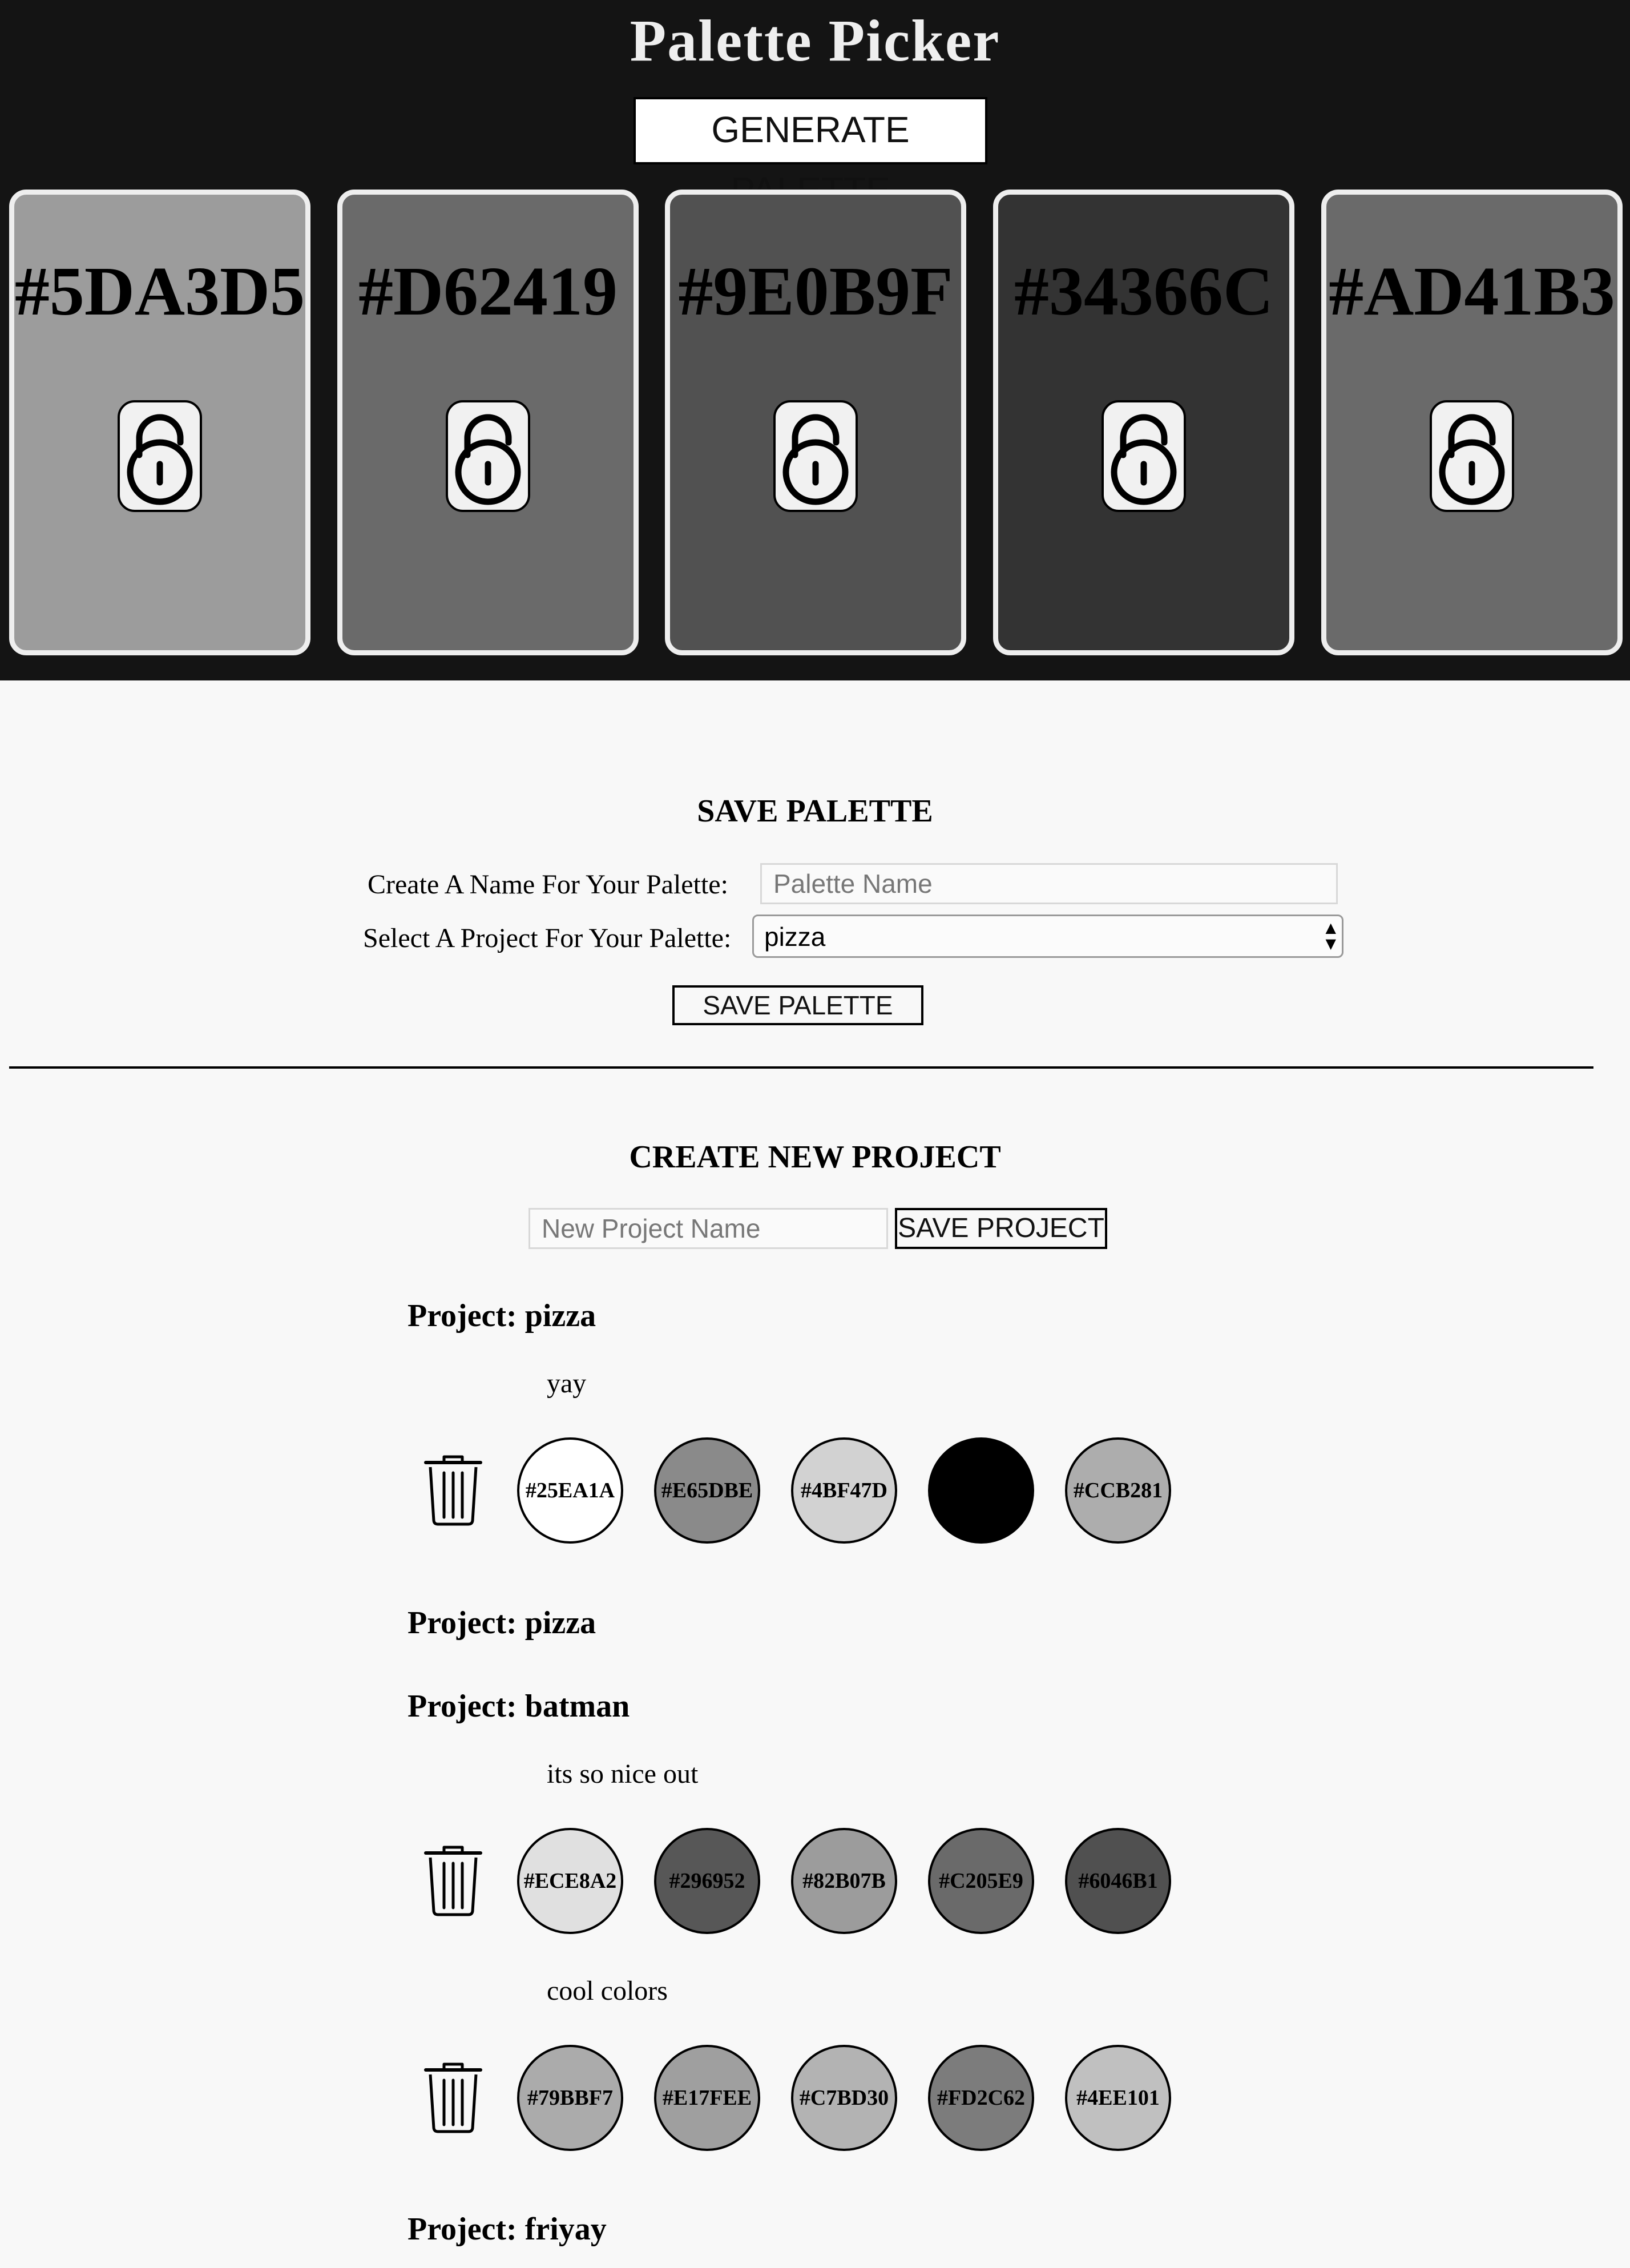  Describe the element at coordinates (844, 2098) in the screenshot. I see `color-swatch: #C7BD30` at that location.